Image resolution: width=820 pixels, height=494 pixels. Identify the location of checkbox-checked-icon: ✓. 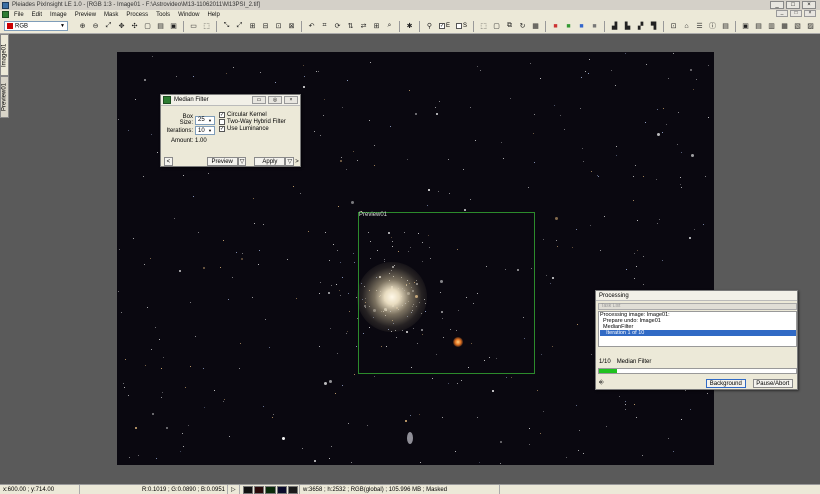
(442, 26).